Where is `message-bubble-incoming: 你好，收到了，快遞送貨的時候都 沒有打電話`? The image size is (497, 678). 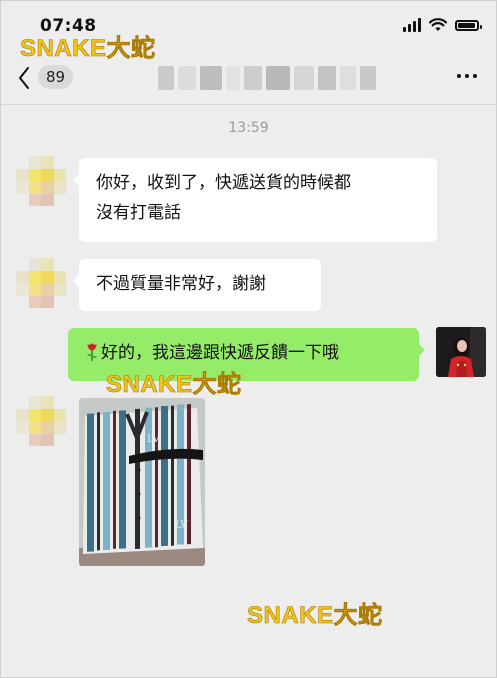
message-bubble-incoming: 你好，收到了，快遞送貨的時候都 沒有打電話 is located at coordinates (255, 200).